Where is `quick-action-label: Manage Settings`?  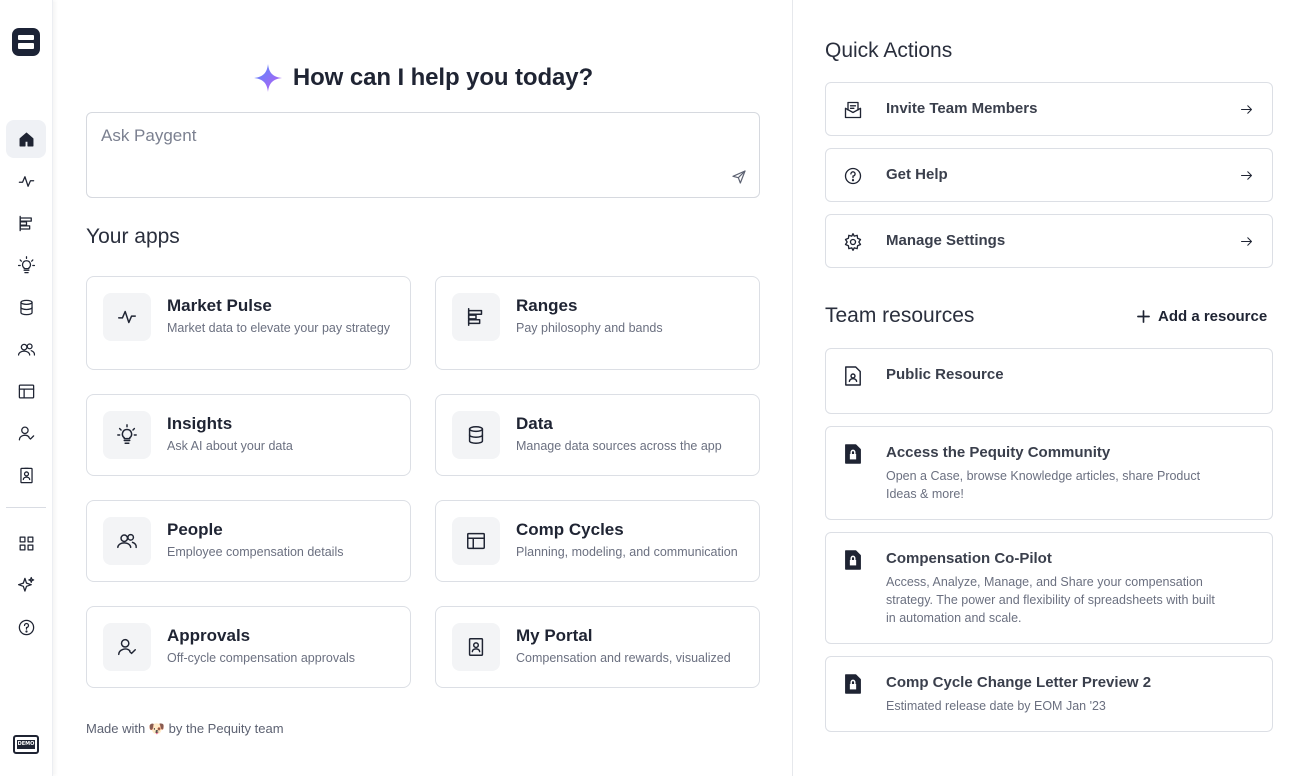 quick-action-label: Manage Settings is located at coordinates (946, 240).